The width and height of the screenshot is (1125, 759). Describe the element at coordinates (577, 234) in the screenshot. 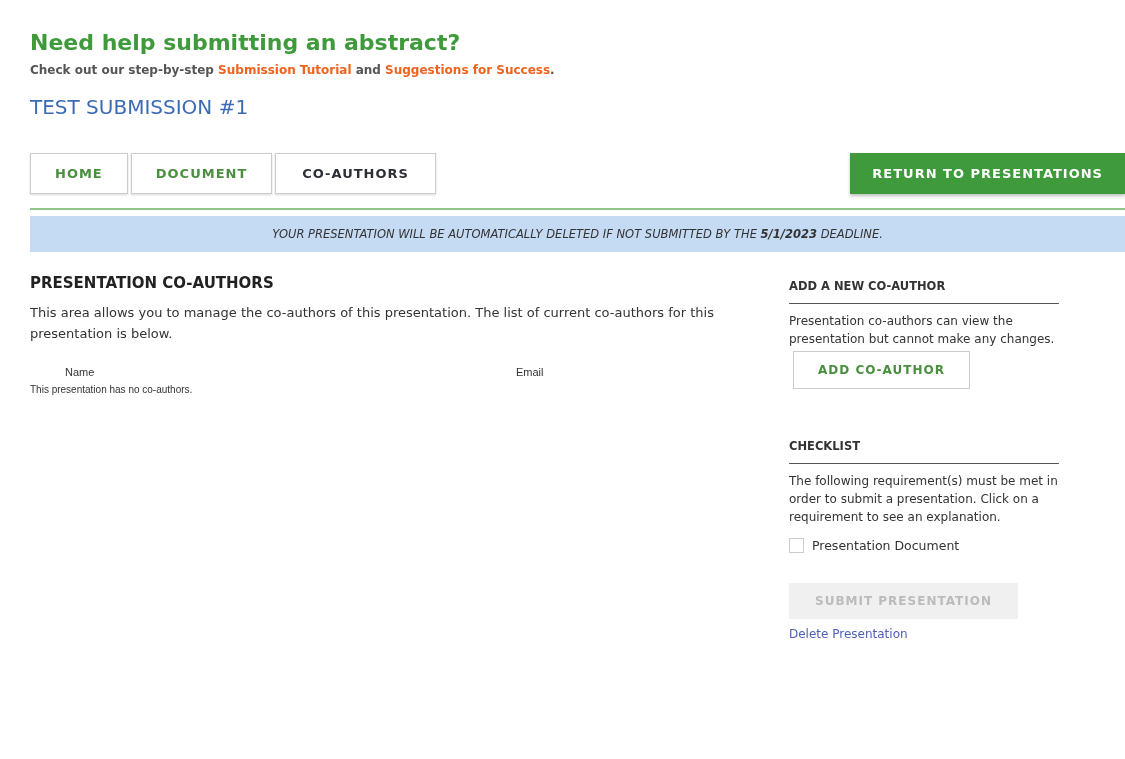

I see `deadline-banner: YOUR PRESENTATION WILL BE AUTOMATICALLY DELETED IF NOT SUBMITTED BY THE 5/1/2023 DEADLINE.` at that location.